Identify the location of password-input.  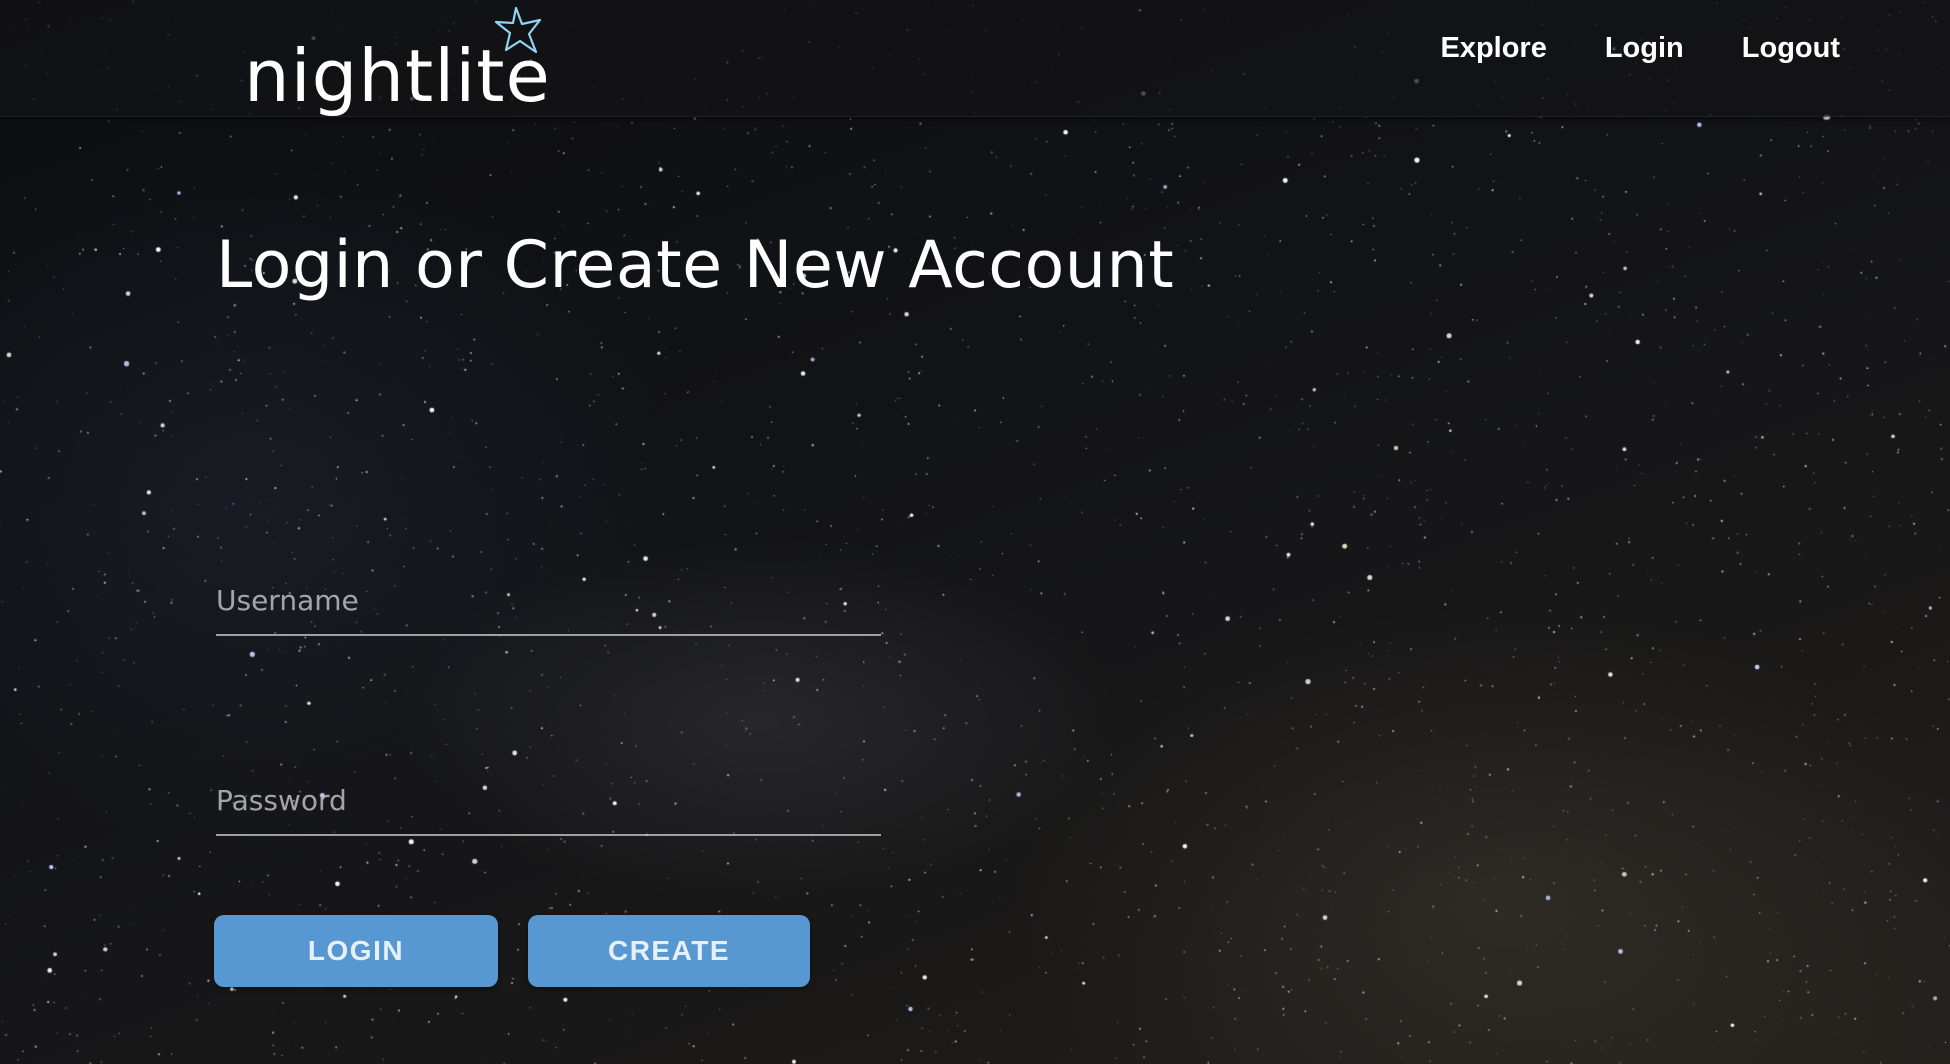
(548, 803).